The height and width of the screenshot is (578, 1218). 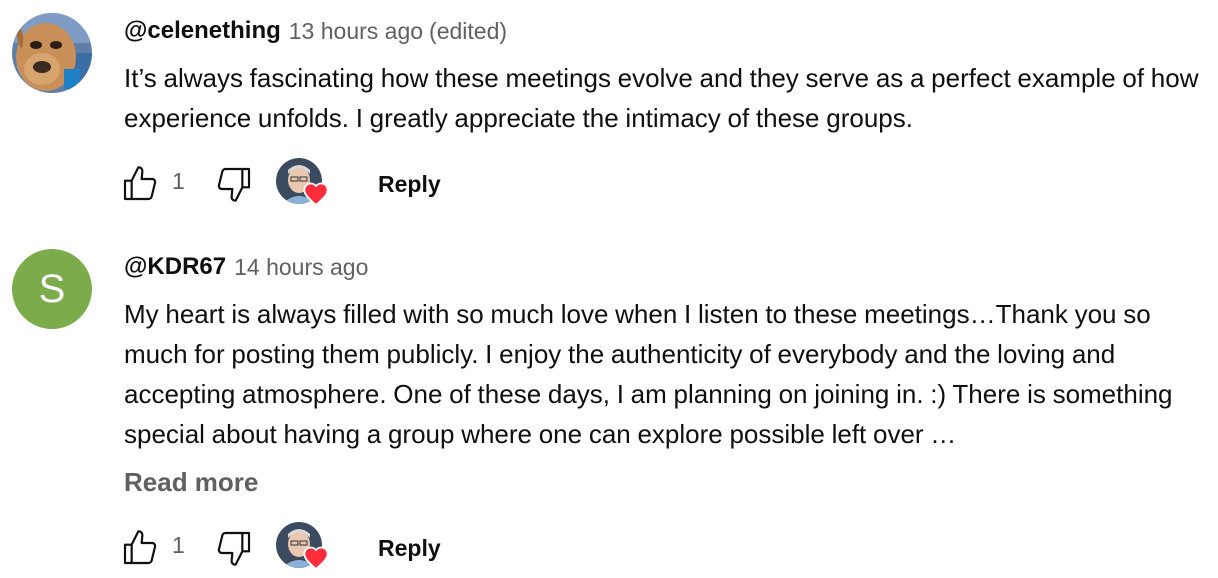 I want to click on avatar-letter: S, so click(x=52, y=288).